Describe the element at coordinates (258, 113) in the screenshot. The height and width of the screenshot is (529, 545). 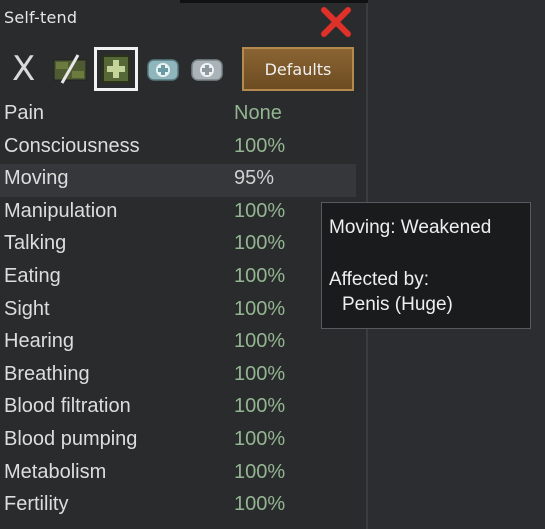
I see `capacity-value: None` at that location.